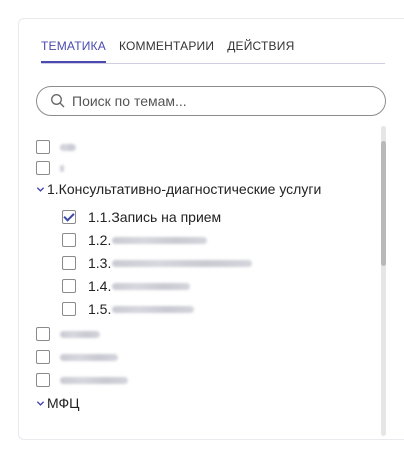 Image resolution: width=404 pixels, height=452 pixels. I want to click on tree-child: 1.4., so click(126, 286).